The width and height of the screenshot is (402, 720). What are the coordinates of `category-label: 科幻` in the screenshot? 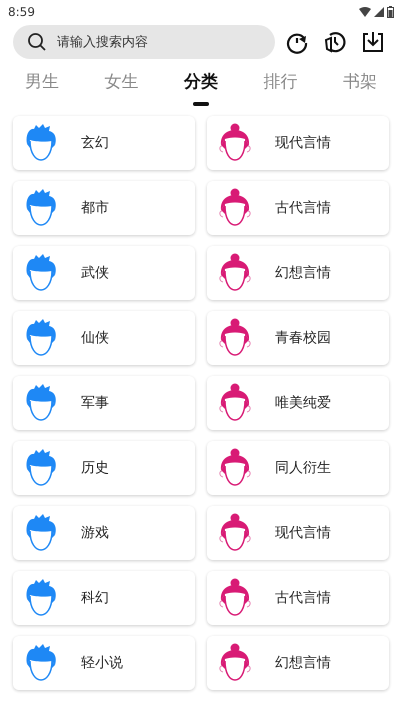 It's located at (95, 598).